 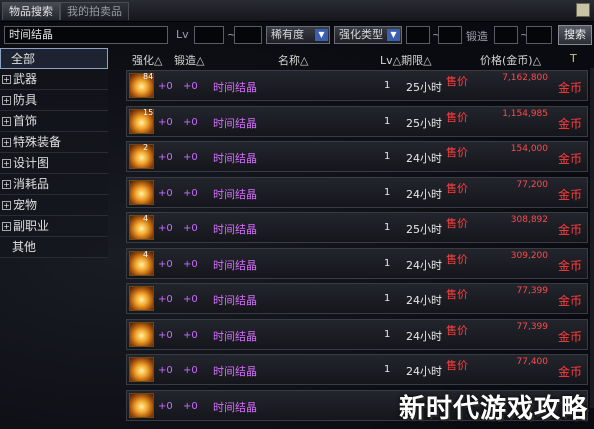 I want to click on tab-item-search: 物品搜索, so click(x=31, y=11).